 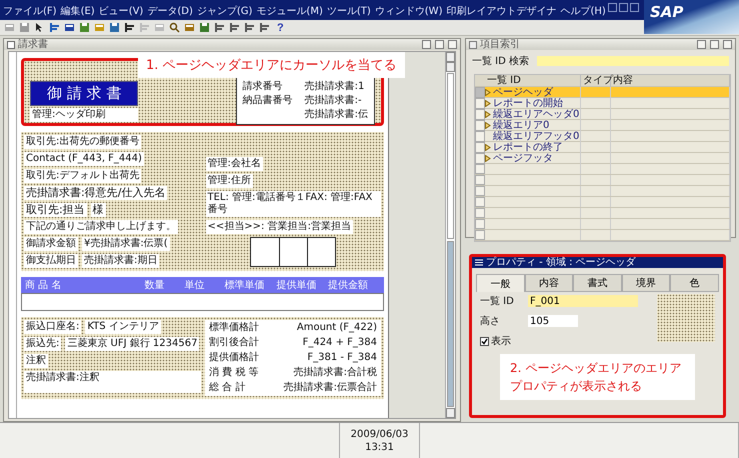 What do you see at coordinates (51, 244) in the screenshot?
I see `field-label: 御請求金額` at bounding box center [51, 244].